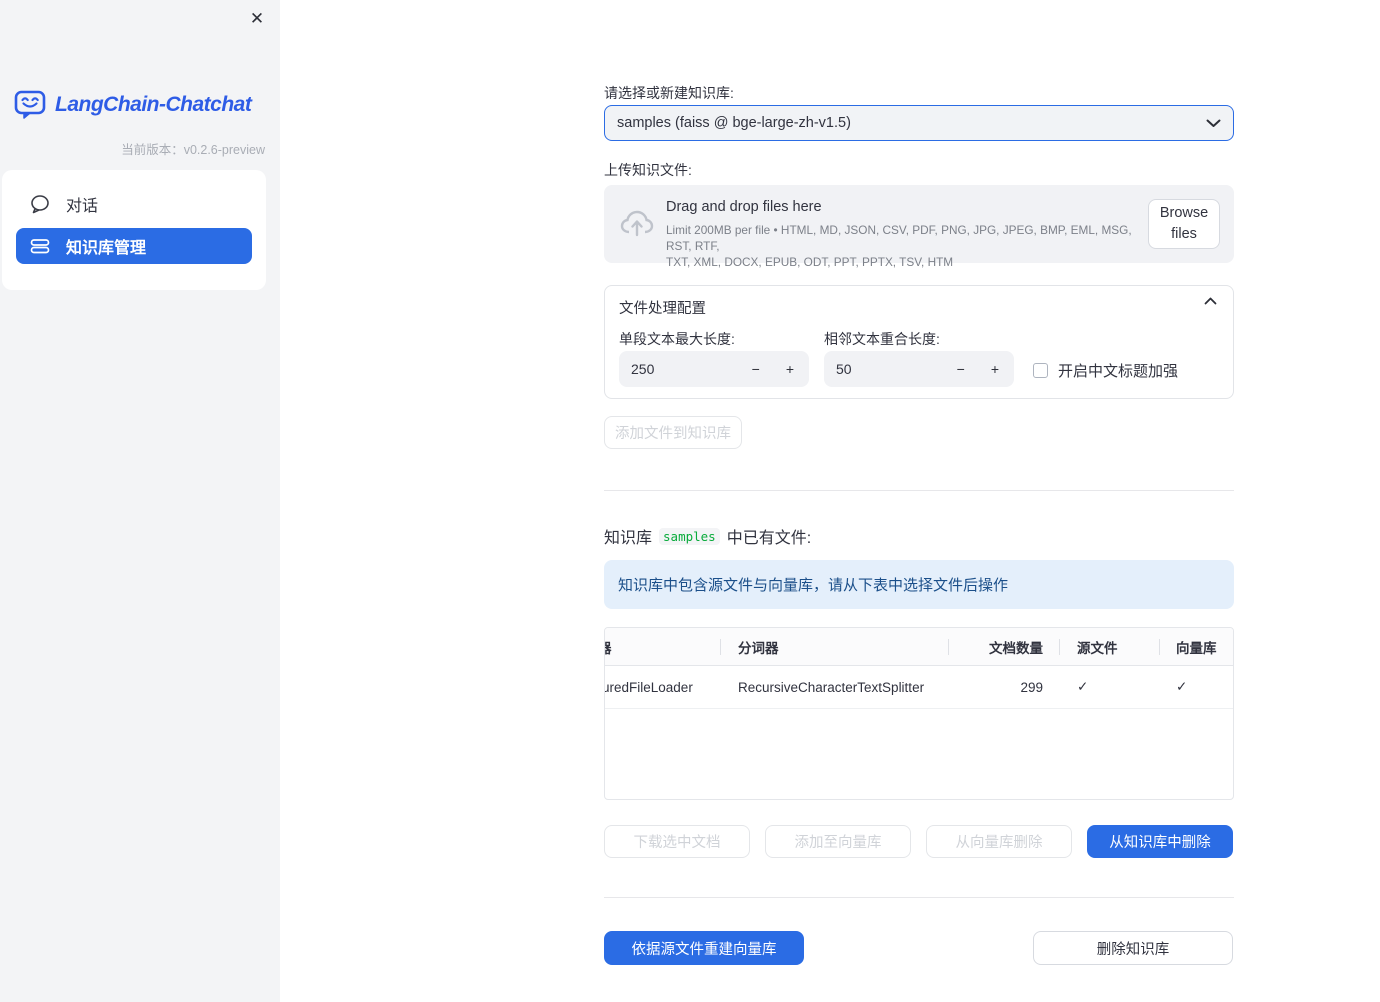 This screenshot has height=1002, width=1380. I want to click on version-text: 当前版本：v0.2.6-preview, so click(193, 148).